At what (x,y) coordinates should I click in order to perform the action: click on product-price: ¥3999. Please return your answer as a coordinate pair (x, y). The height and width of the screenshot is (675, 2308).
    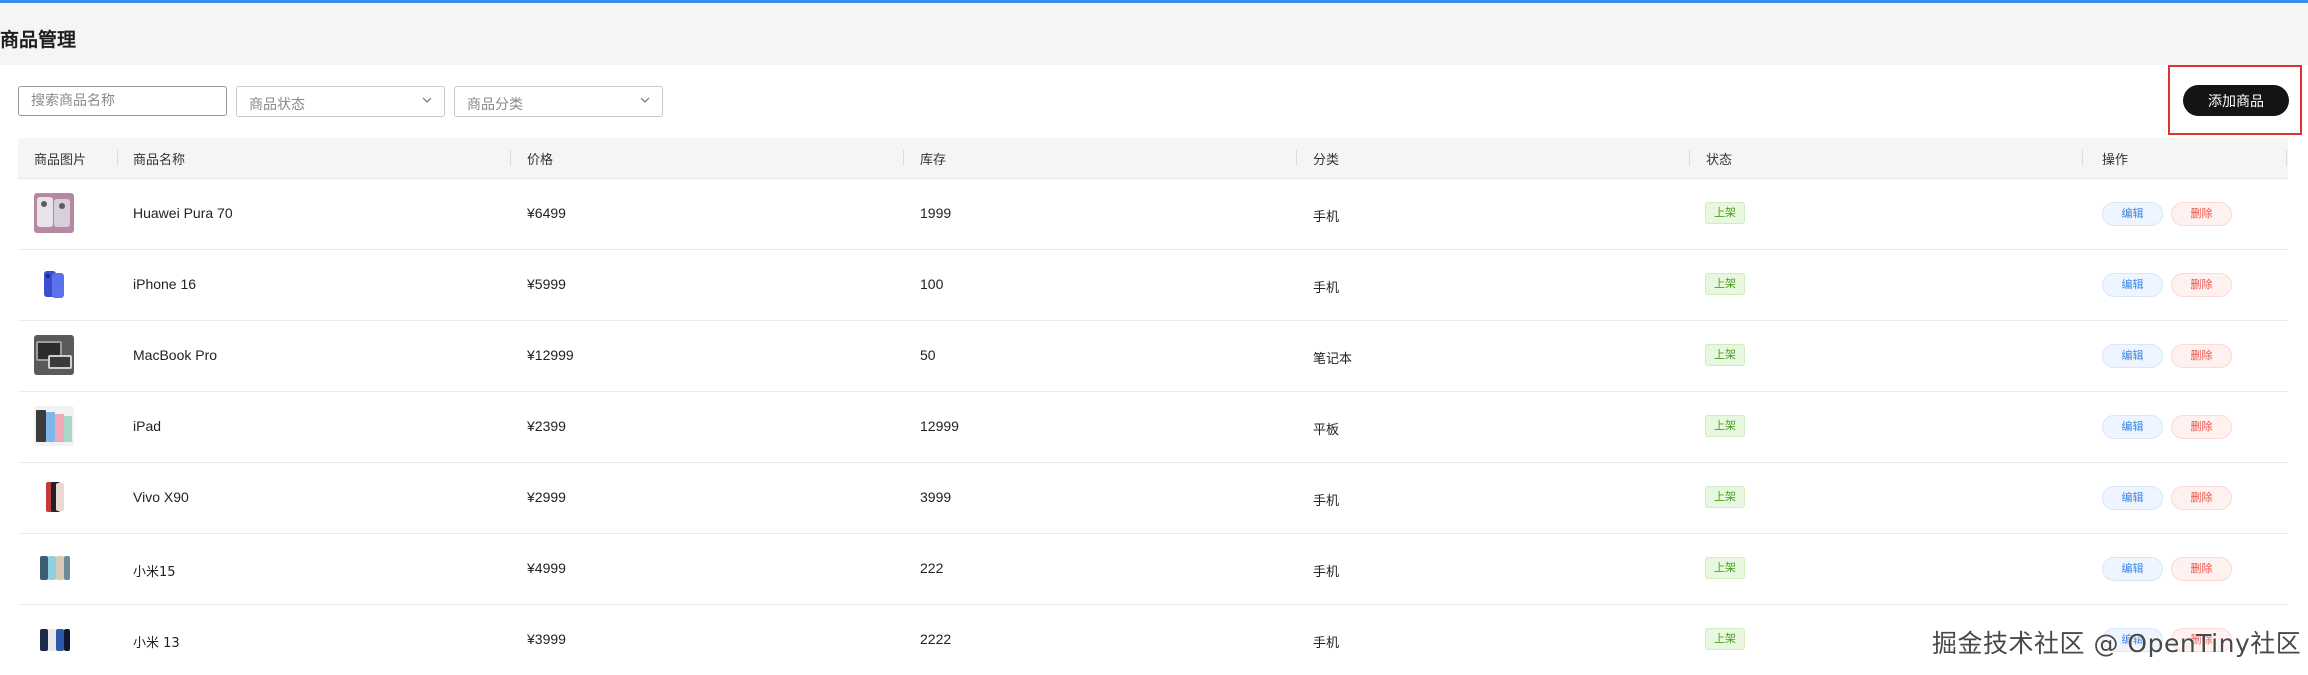
    Looking at the image, I should click on (546, 639).